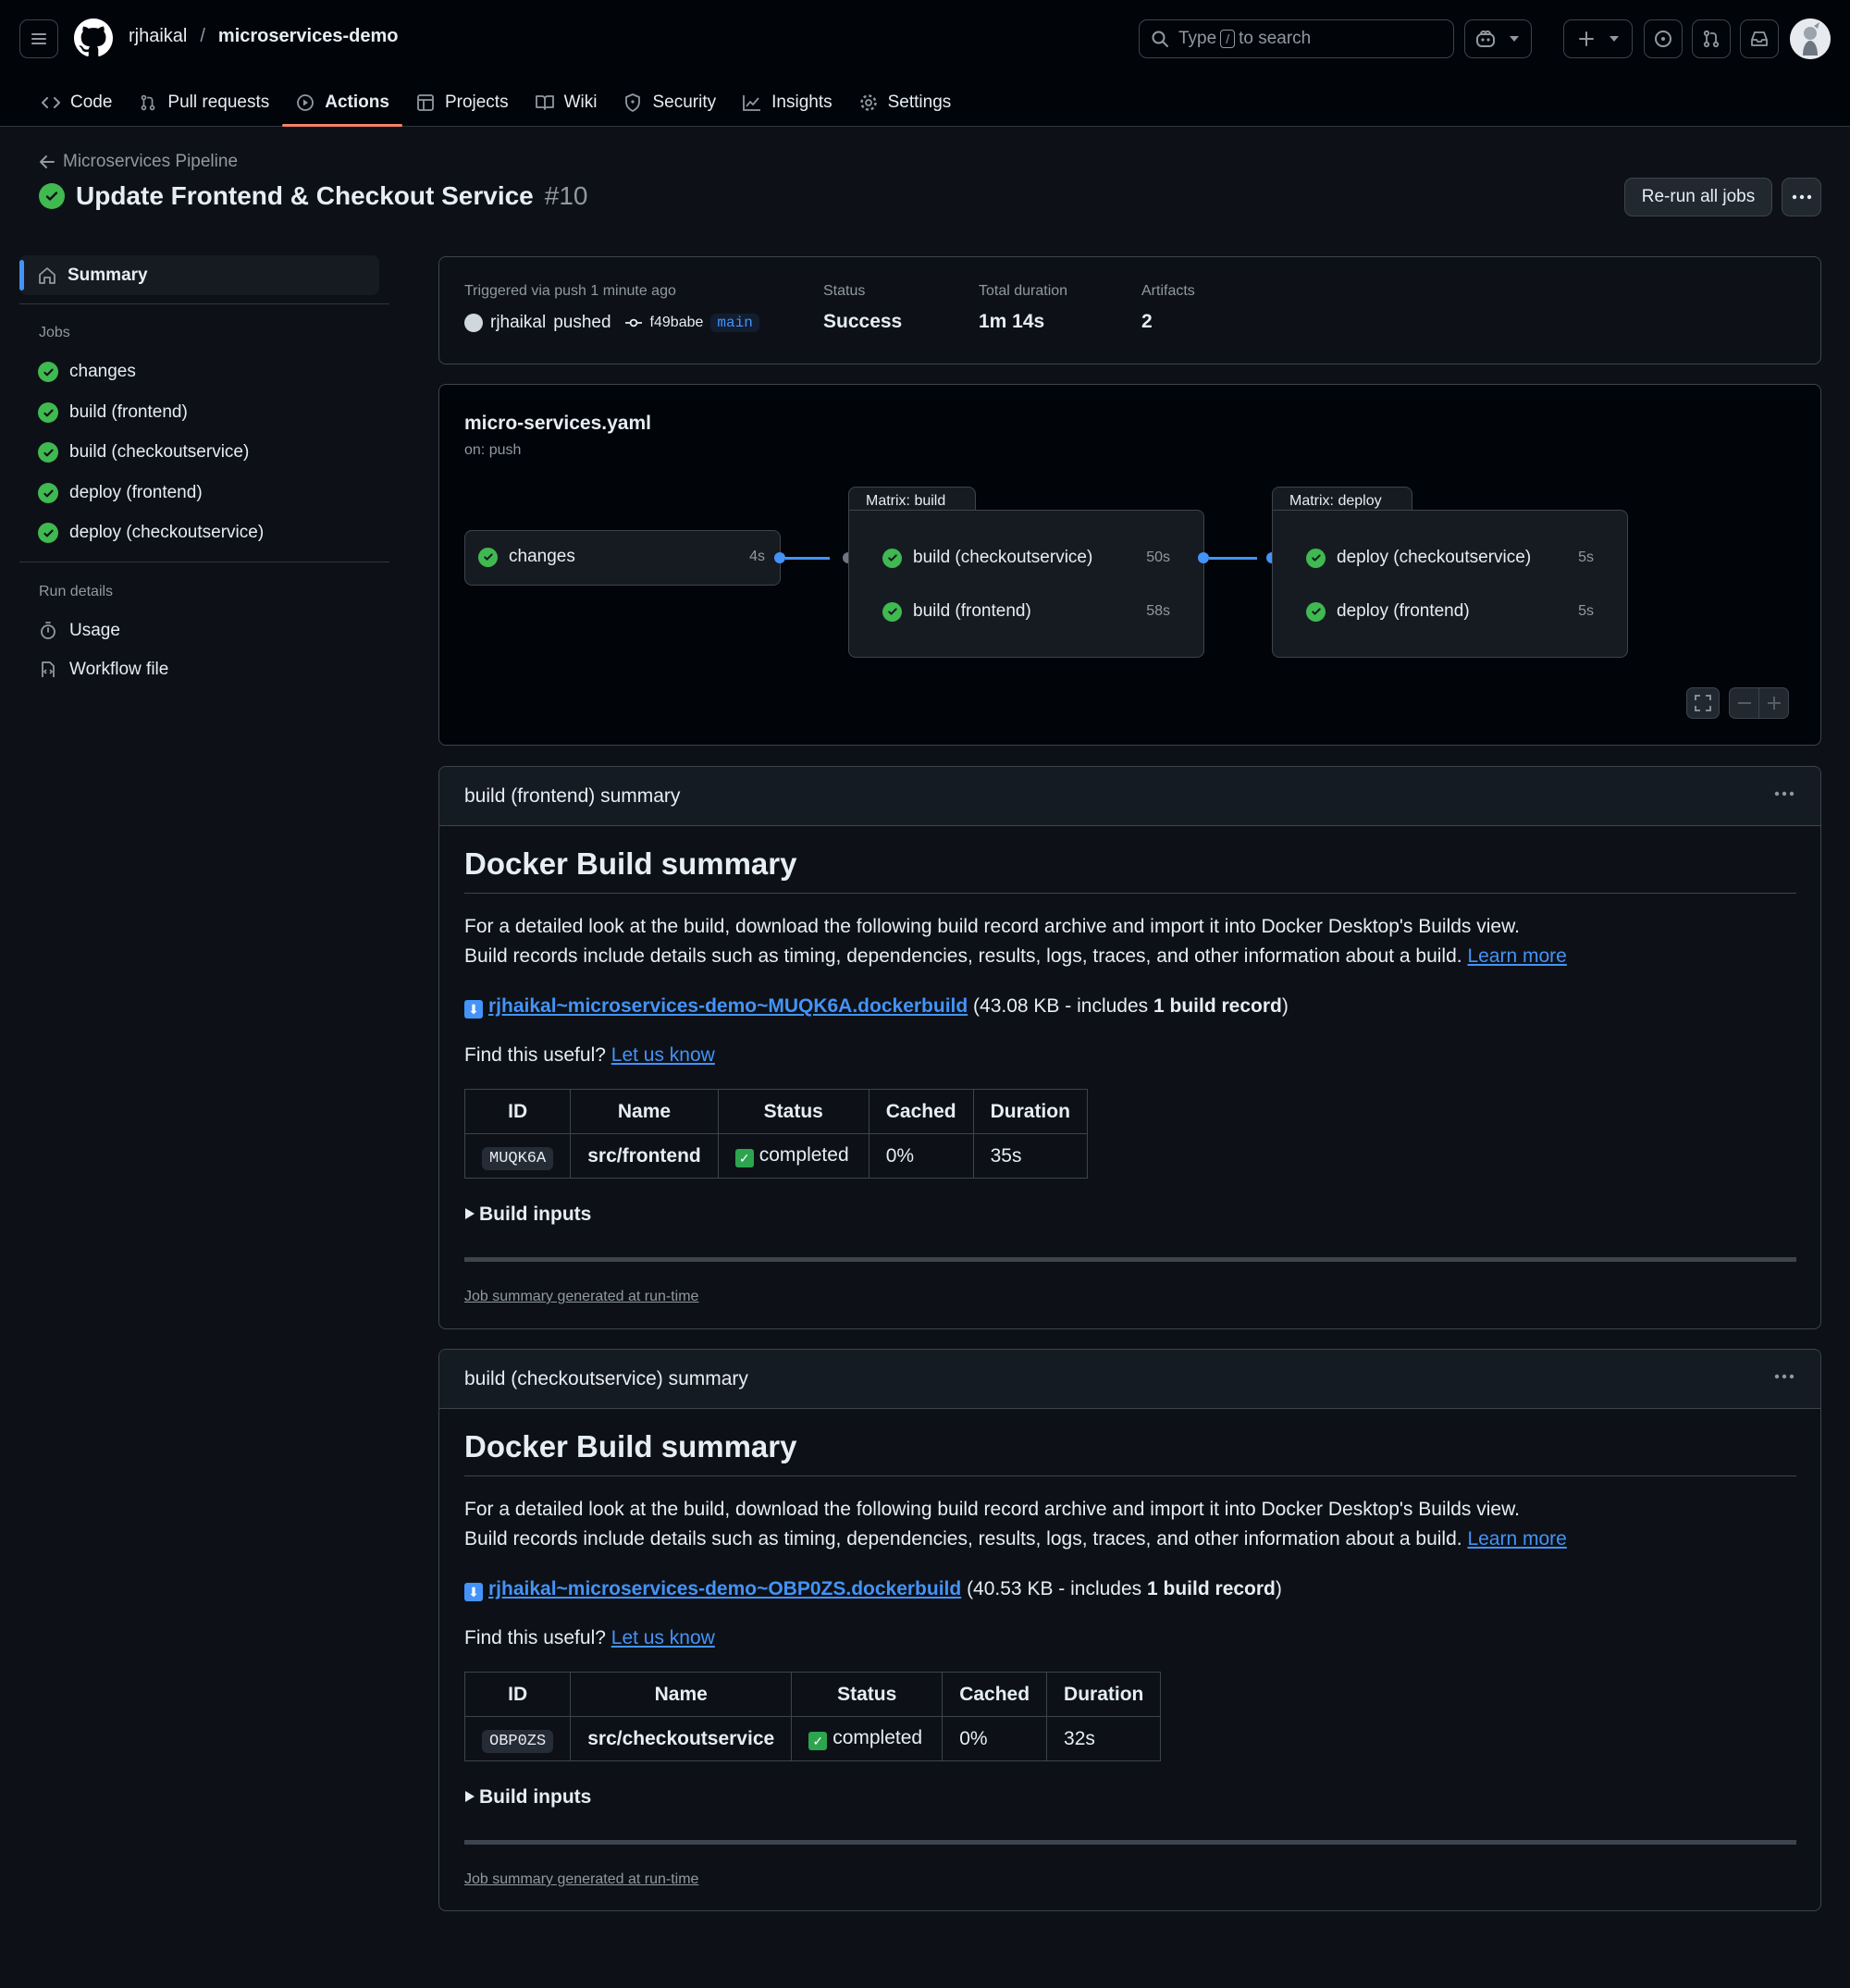 This screenshot has width=1850, height=1988. I want to click on table-header-row: ID Name Status Cached Duration, so click(776, 1111).